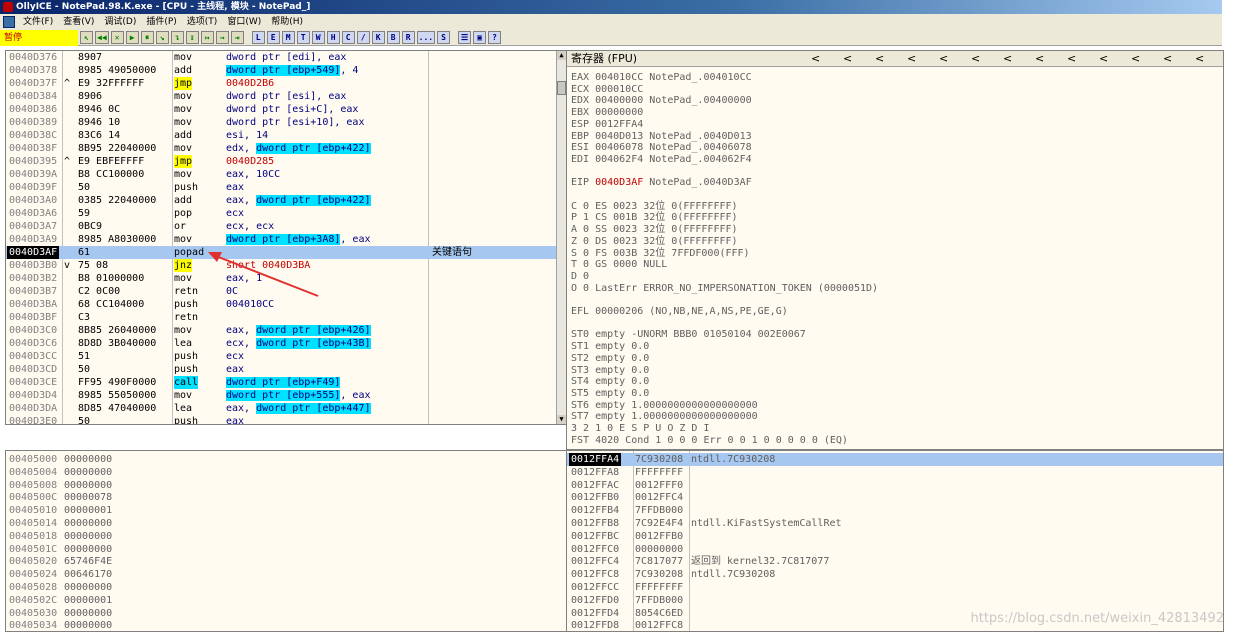 Image resolution: width=1234 pixels, height=632 pixels. What do you see at coordinates (286, 213) in the screenshot?
I see `disasm-row: 0040D3A6 59 pop ecx` at bounding box center [286, 213].